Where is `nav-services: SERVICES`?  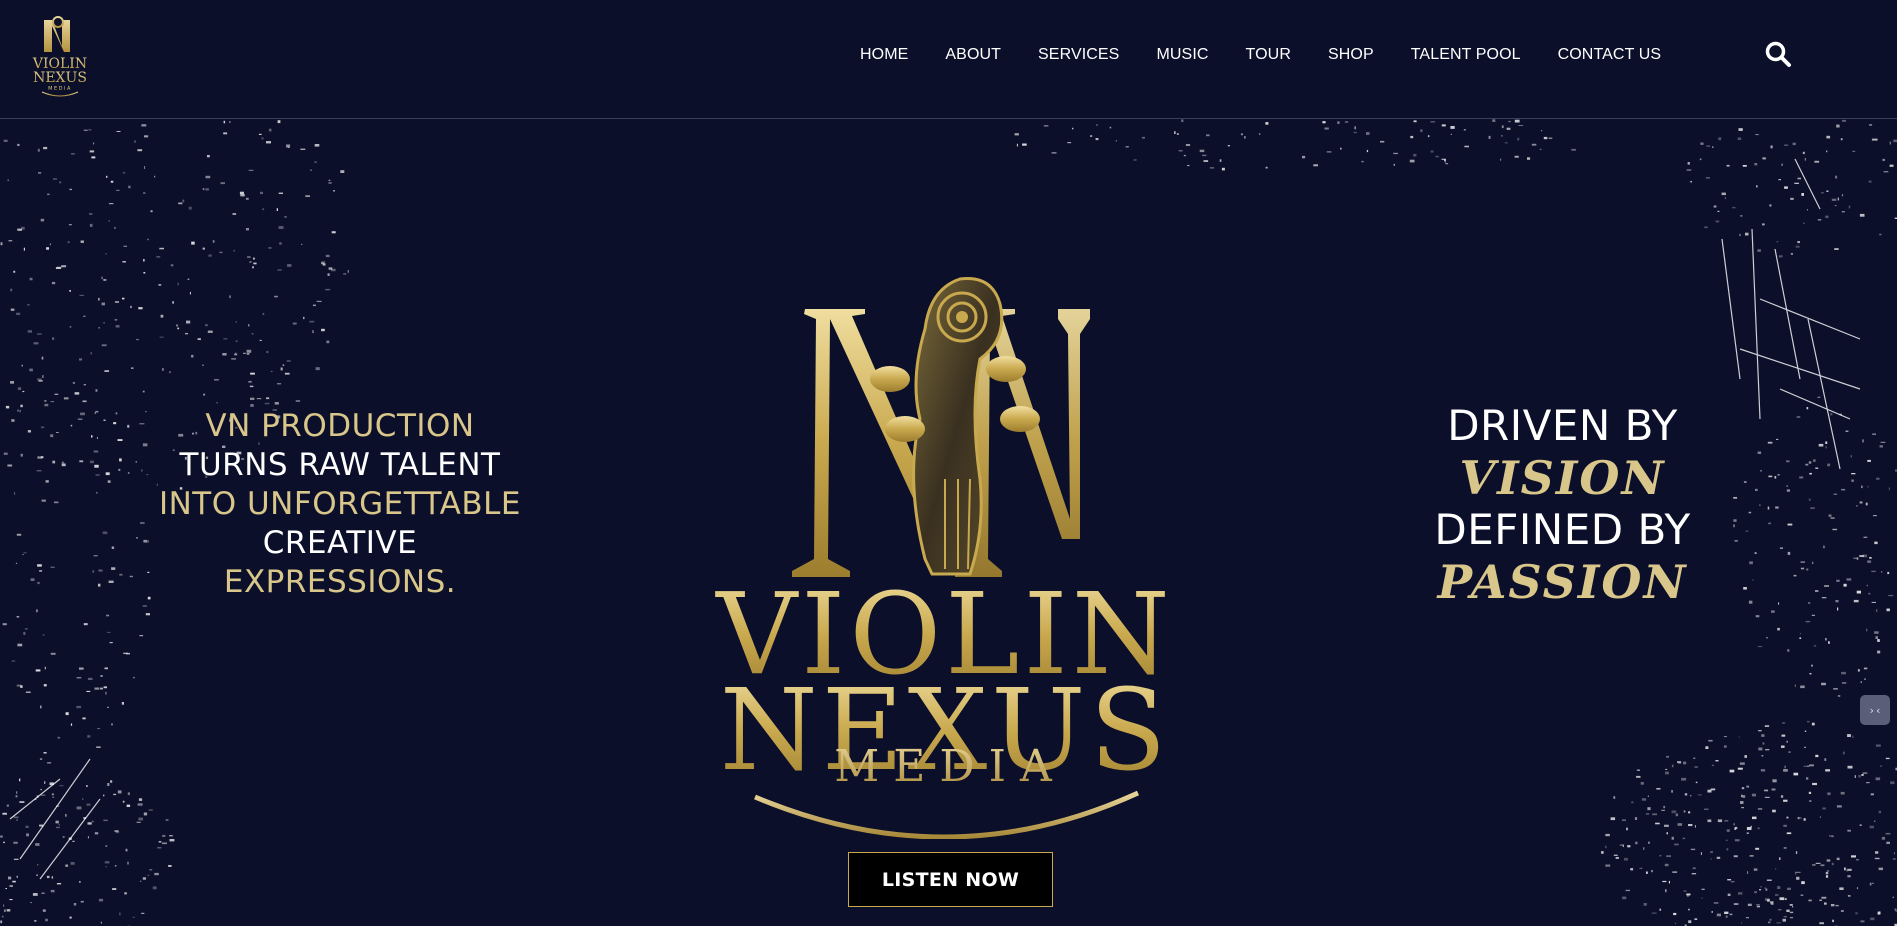 nav-services: SERVICES is located at coordinates (1078, 55).